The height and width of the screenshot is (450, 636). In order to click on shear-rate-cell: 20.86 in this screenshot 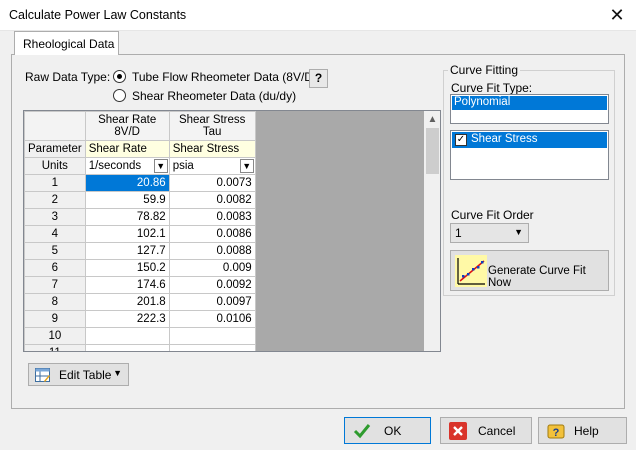, I will do `click(127, 183)`.